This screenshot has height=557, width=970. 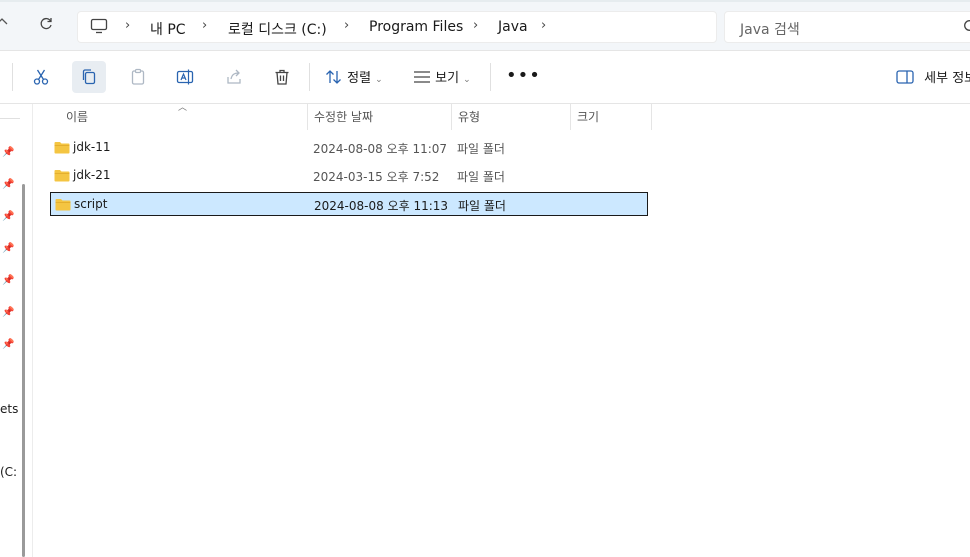 What do you see at coordinates (381, 206) in the screenshot?
I see `file-date: 2024-08-08 오후 11:13` at bounding box center [381, 206].